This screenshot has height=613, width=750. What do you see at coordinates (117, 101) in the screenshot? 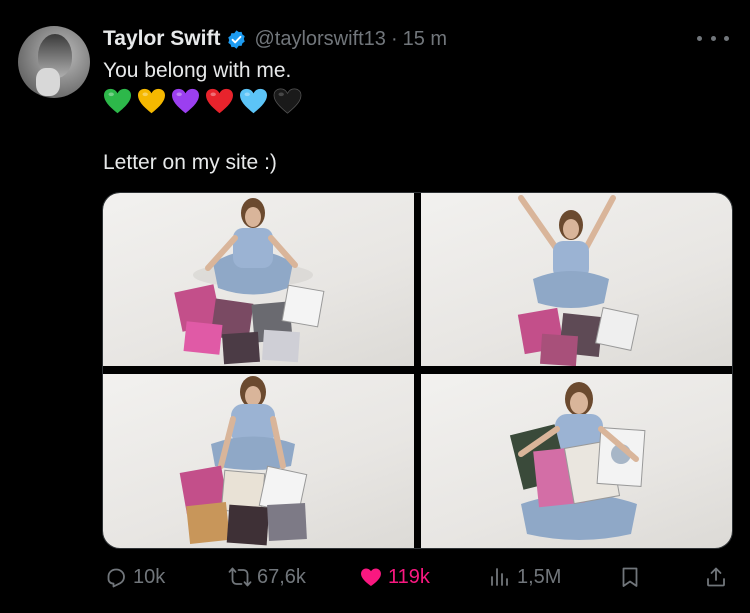
I see `green-heart-icon` at bounding box center [117, 101].